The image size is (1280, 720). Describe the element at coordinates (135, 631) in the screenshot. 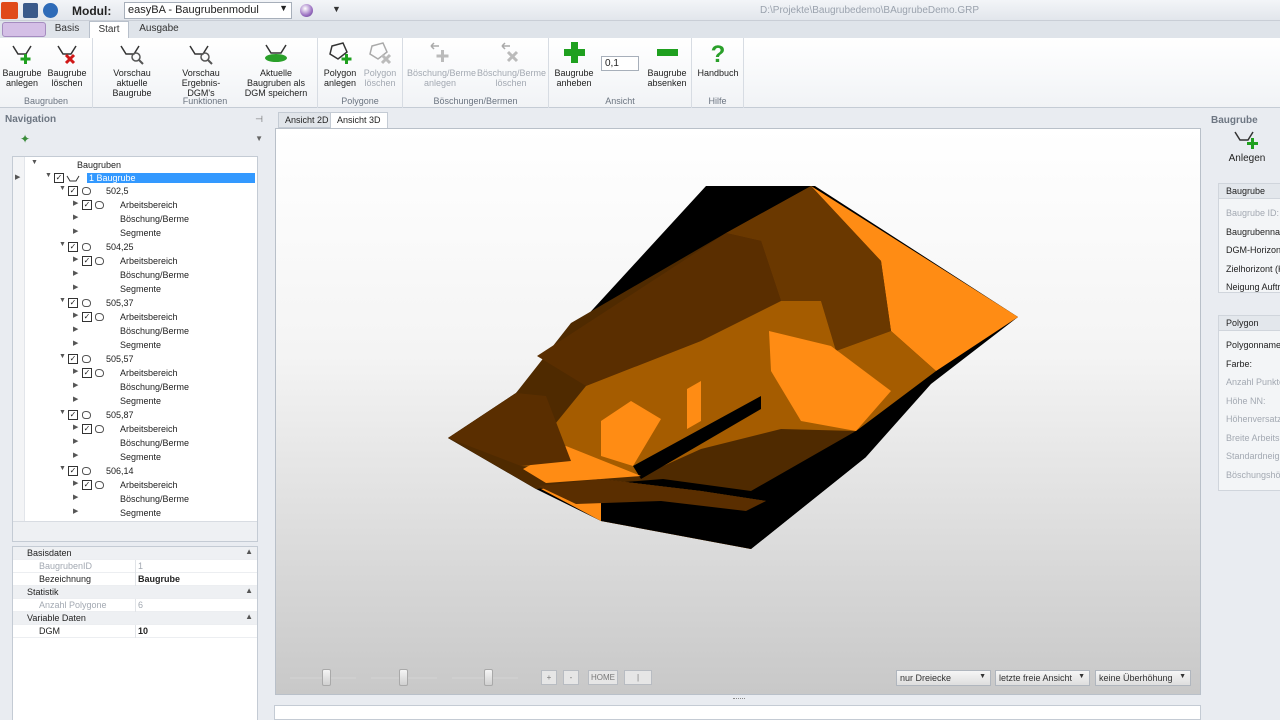

I see `property-dgm: DGM 10` at that location.